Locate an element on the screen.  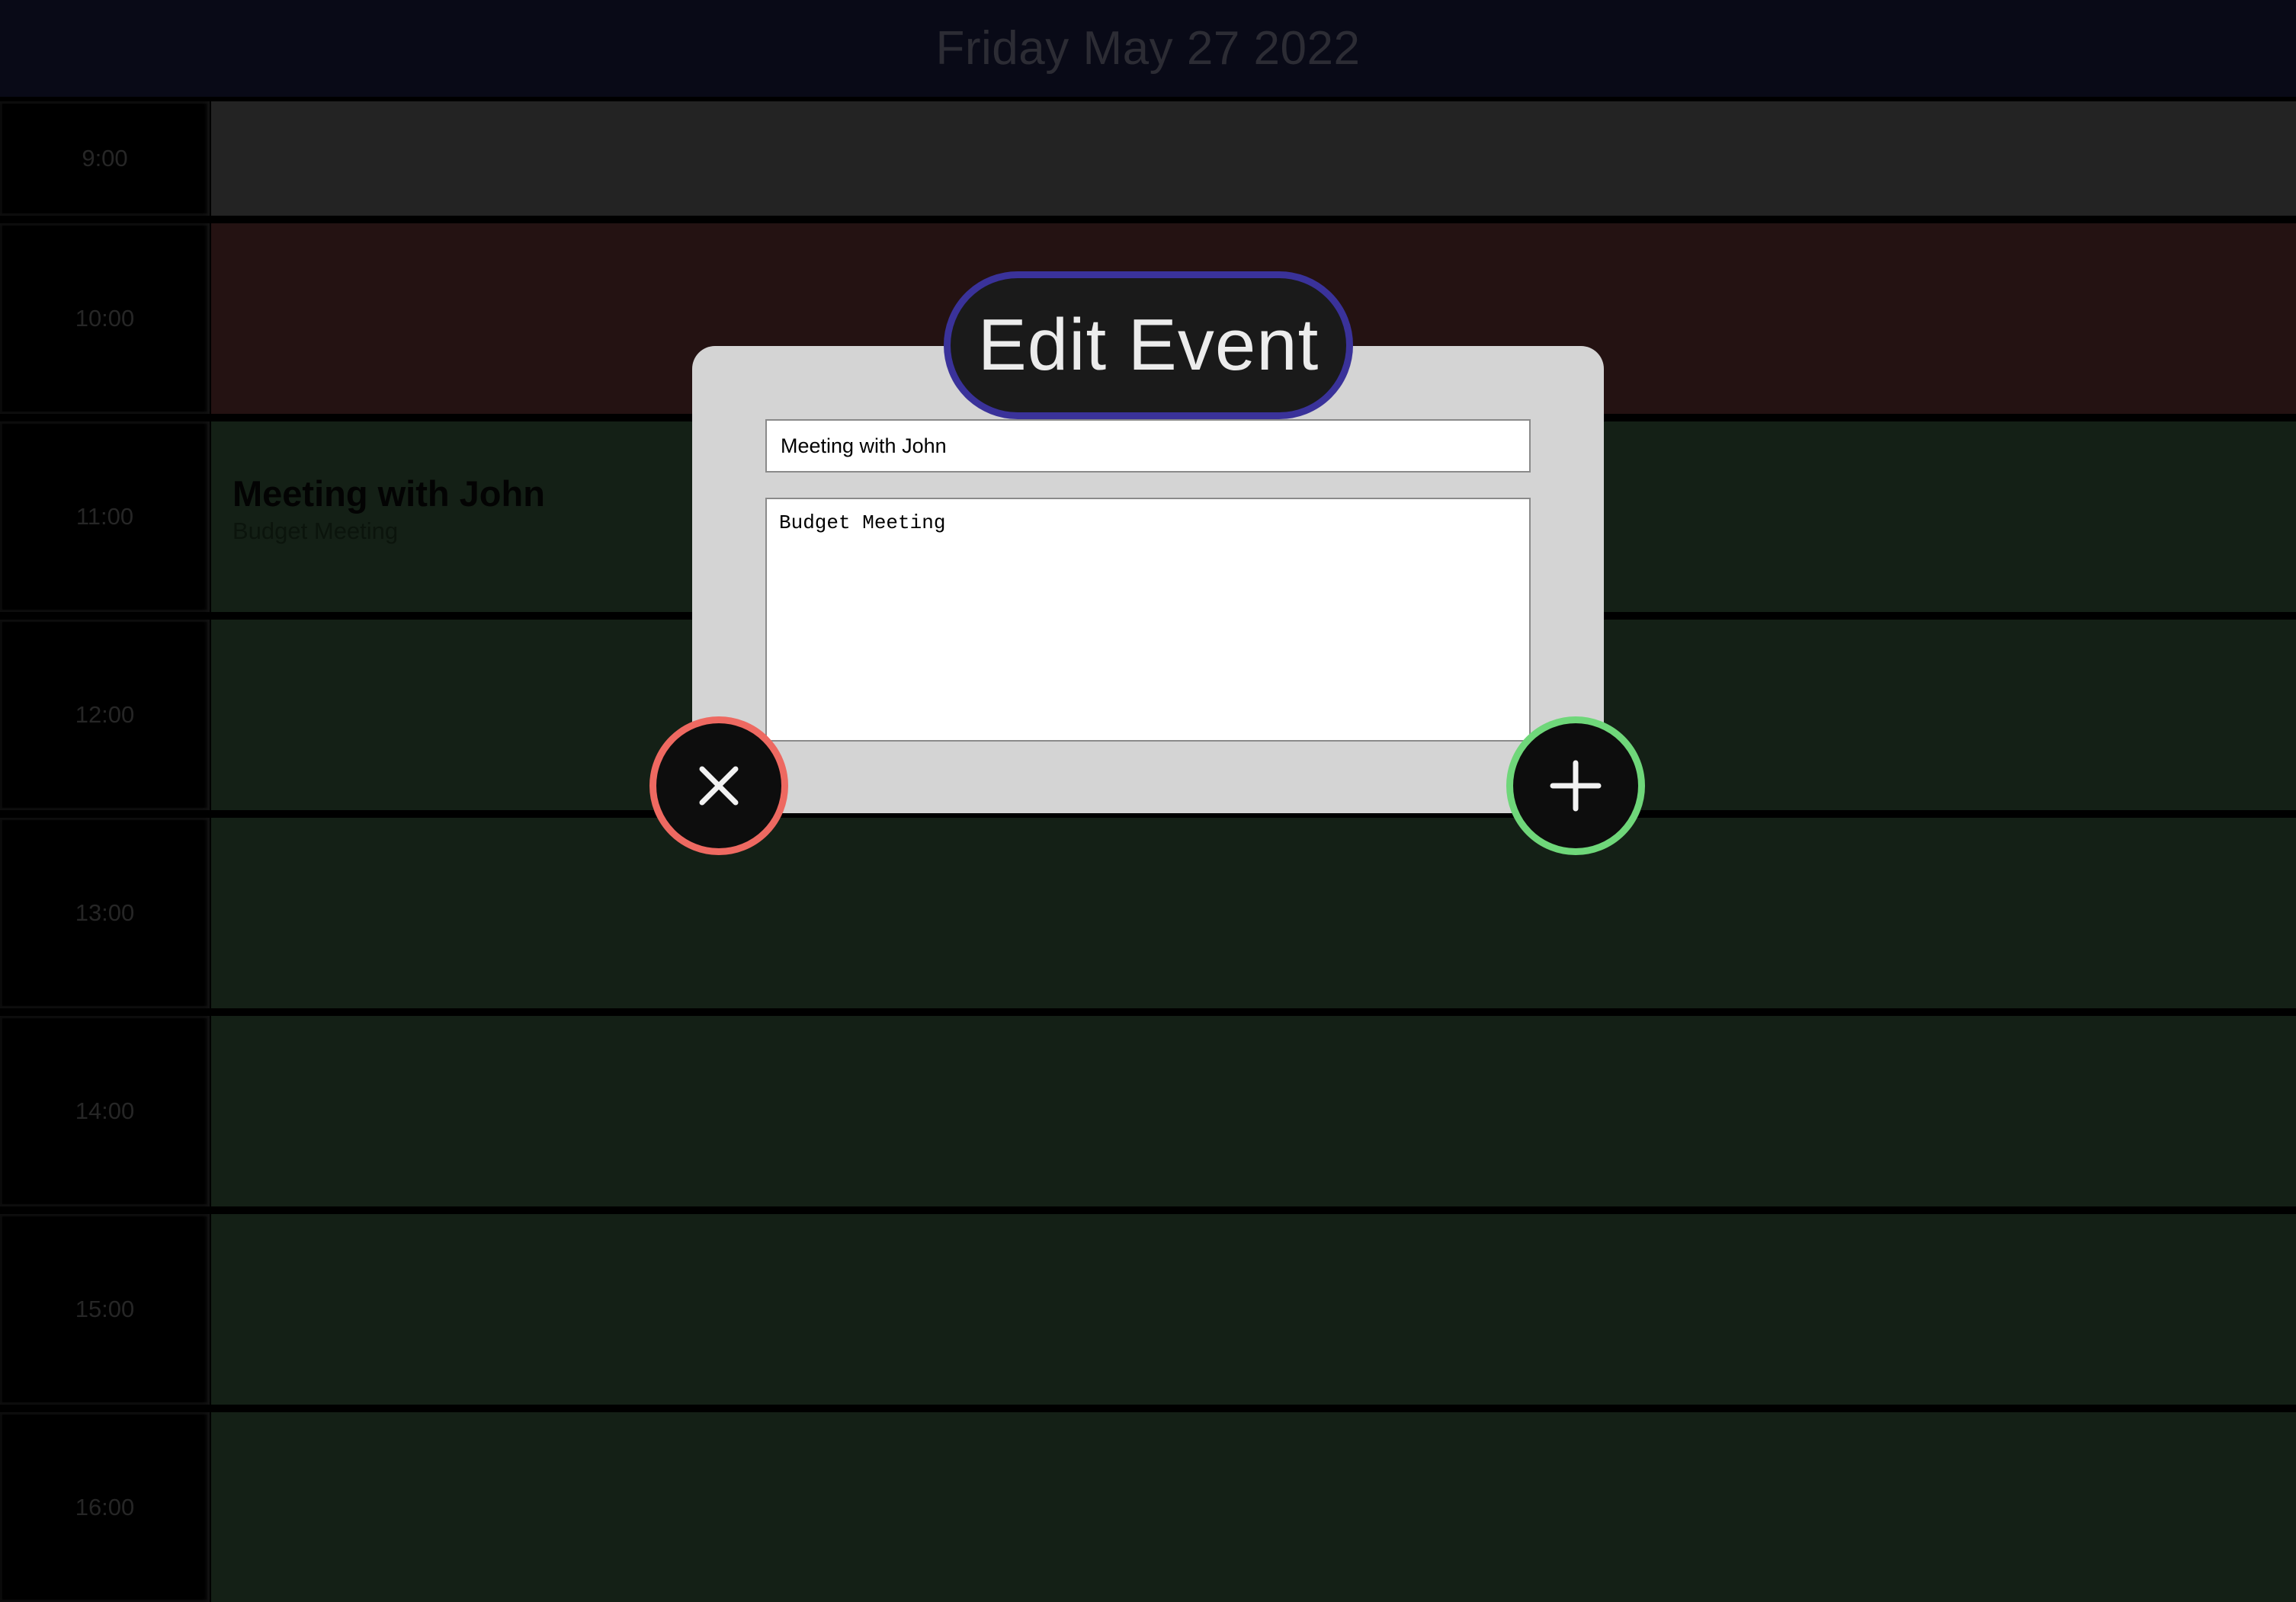
event-description-textarea: Budget Meeting is located at coordinates (1148, 620).